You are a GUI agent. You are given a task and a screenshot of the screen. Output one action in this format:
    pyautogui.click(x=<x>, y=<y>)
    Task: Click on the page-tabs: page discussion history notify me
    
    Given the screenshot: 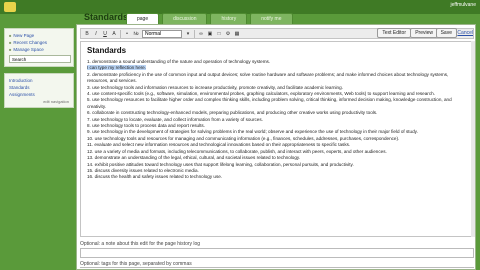 What is the action you would take?
    pyautogui.click(x=209, y=18)
    